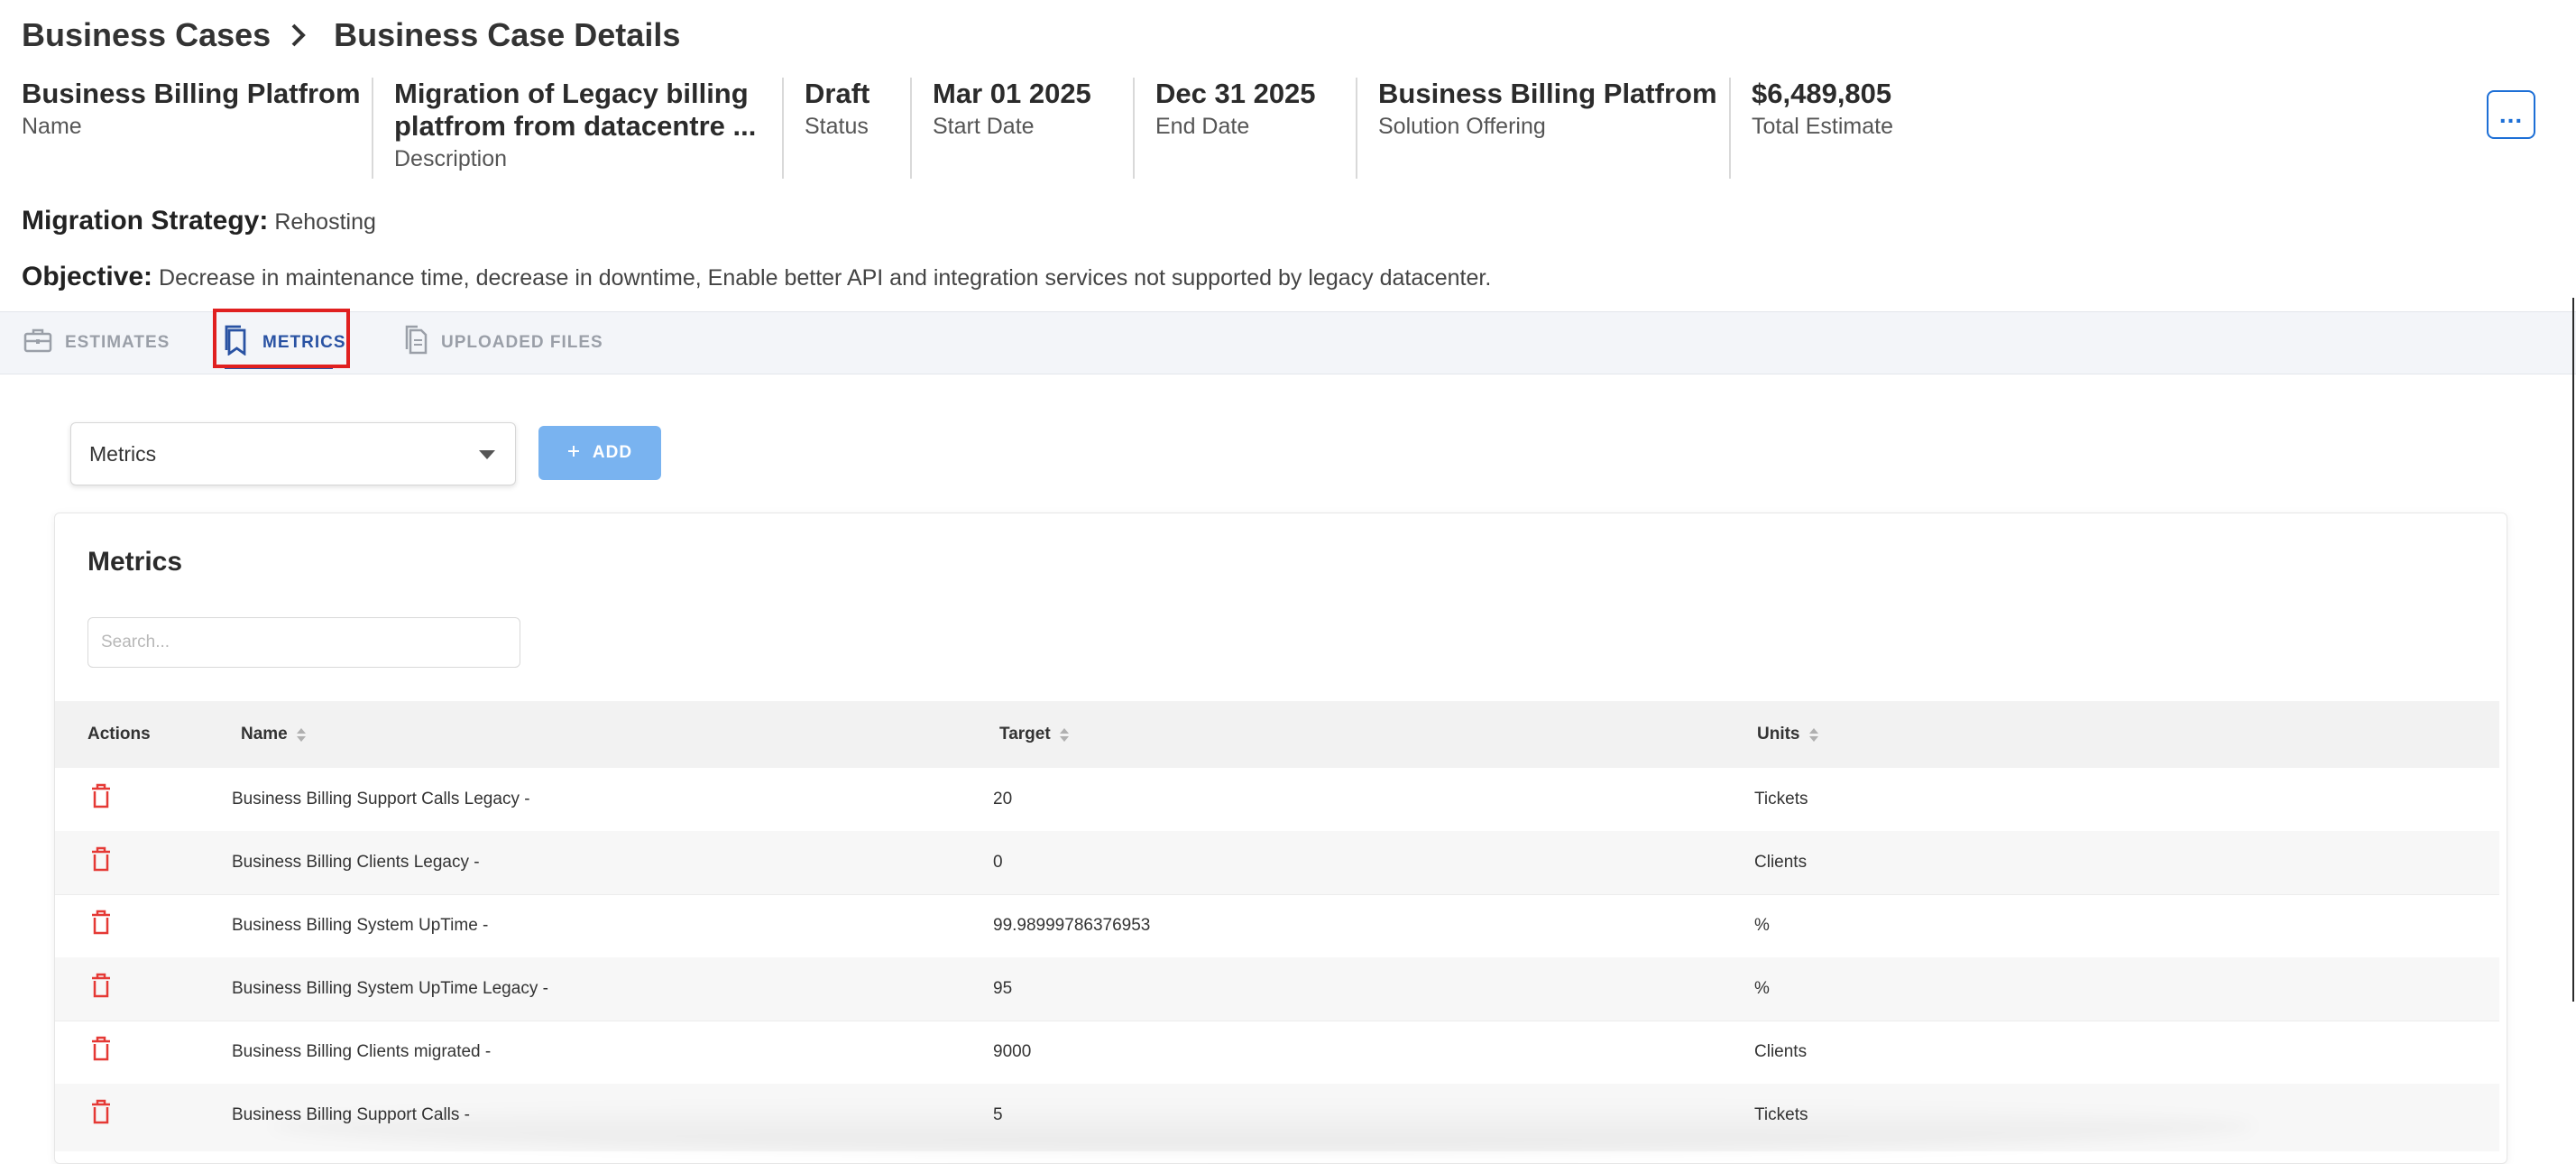  What do you see at coordinates (123, 453) in the screenshot?
I see `metrics-select-value: Metrics` at bounding box center [123, 453].